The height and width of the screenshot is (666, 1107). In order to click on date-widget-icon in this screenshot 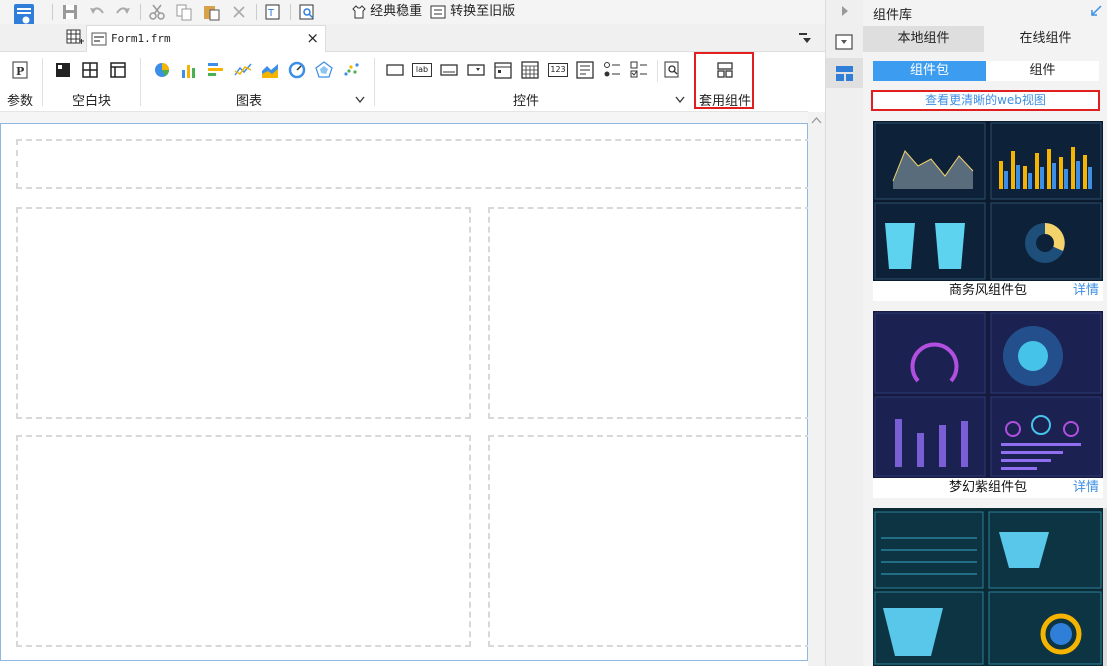, I will do `click(503, 70)`.